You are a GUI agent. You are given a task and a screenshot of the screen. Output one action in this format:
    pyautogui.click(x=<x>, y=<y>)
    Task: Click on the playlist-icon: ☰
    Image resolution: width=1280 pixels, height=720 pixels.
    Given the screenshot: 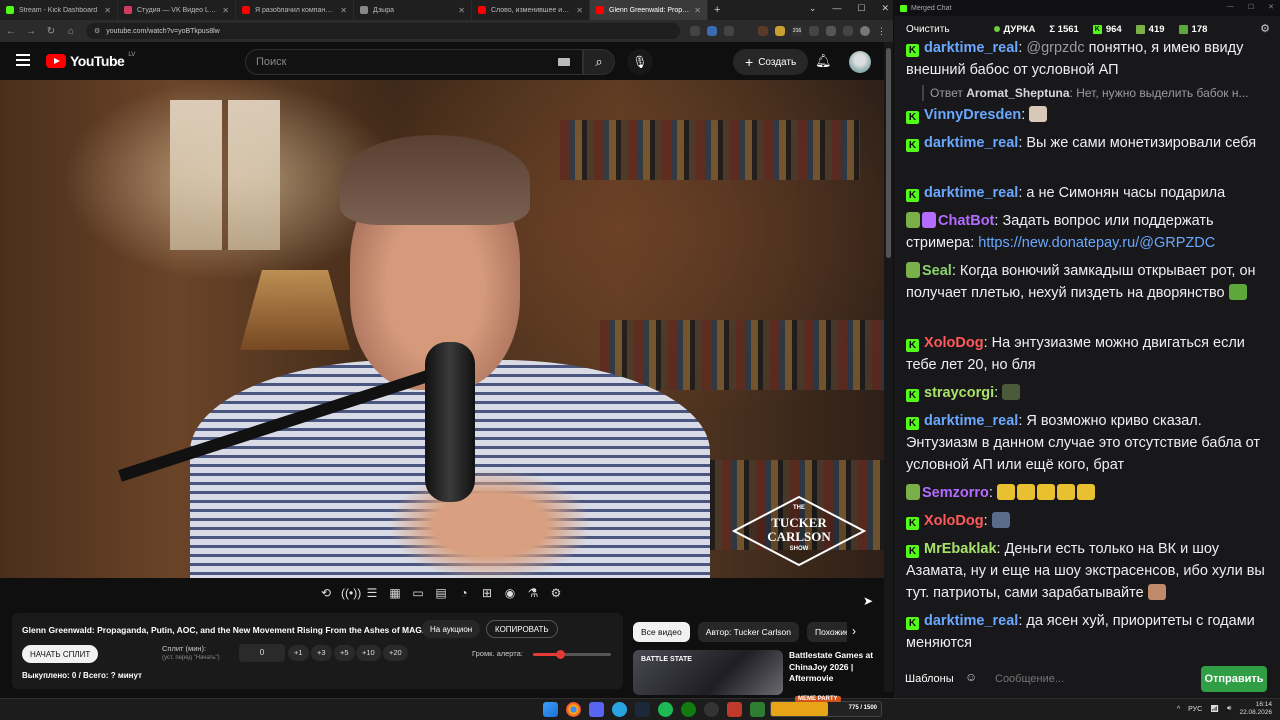 What is the action you would take?
    pyautogui.click(x=372, y=593)
    